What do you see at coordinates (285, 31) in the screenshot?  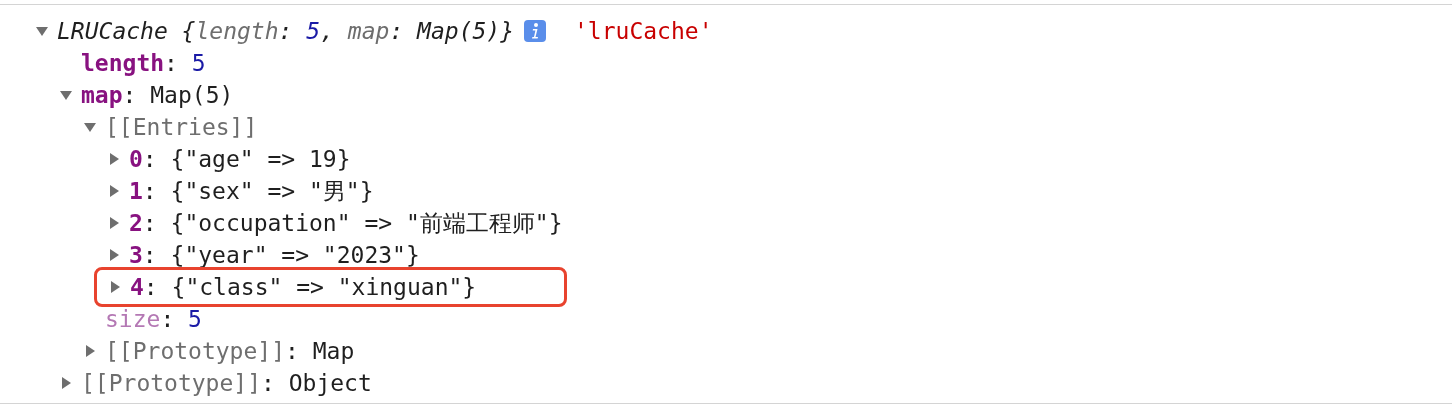 I see `object-preview: LRUCache {length: 5, map: Map(5)}` at bounding box center [285, 31].